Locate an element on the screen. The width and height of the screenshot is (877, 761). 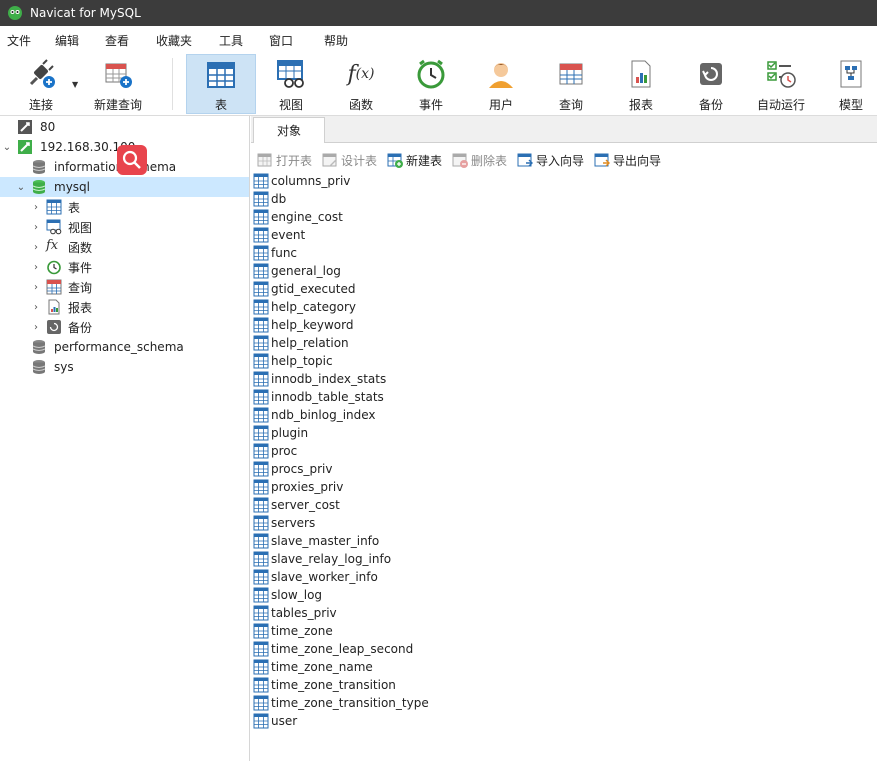
table-list-item: innodb_index_stats is located at coordinates (319, 379).